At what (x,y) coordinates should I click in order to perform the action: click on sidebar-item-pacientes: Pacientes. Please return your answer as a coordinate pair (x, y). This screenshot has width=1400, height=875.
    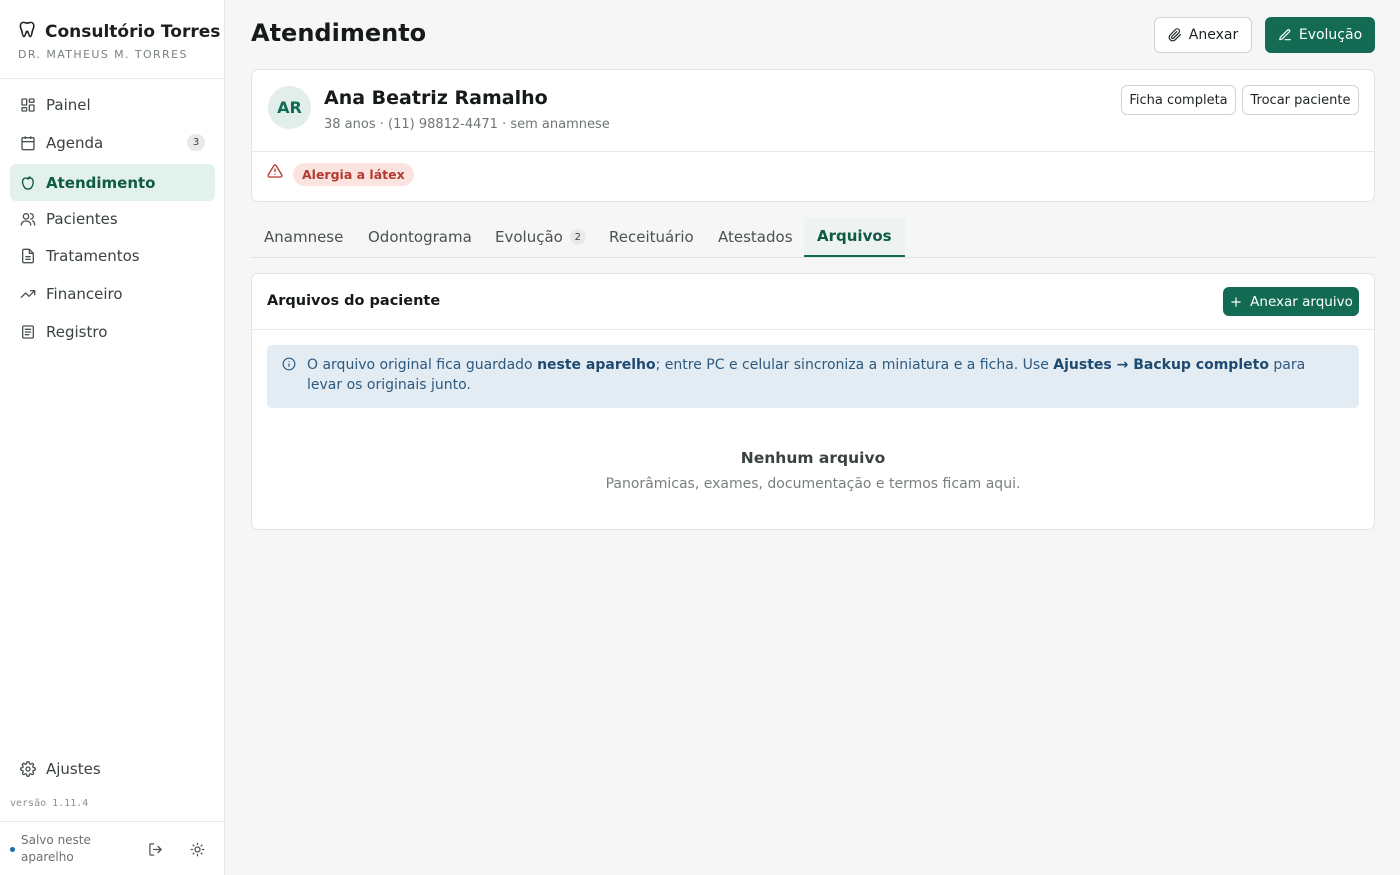
    Looking at the image, I should click on (112, 218).